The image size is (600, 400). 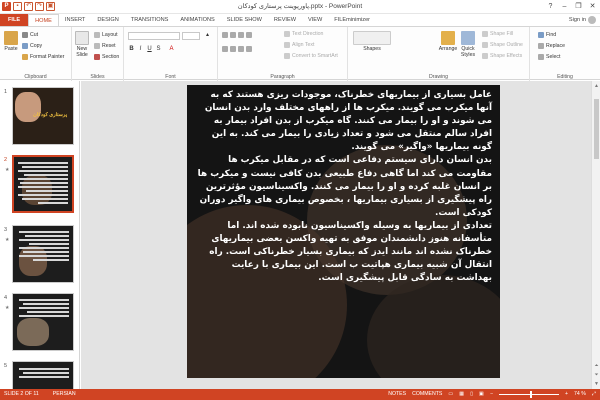 I want to click on notes-button: NOTES, so click(x=397, y=394).